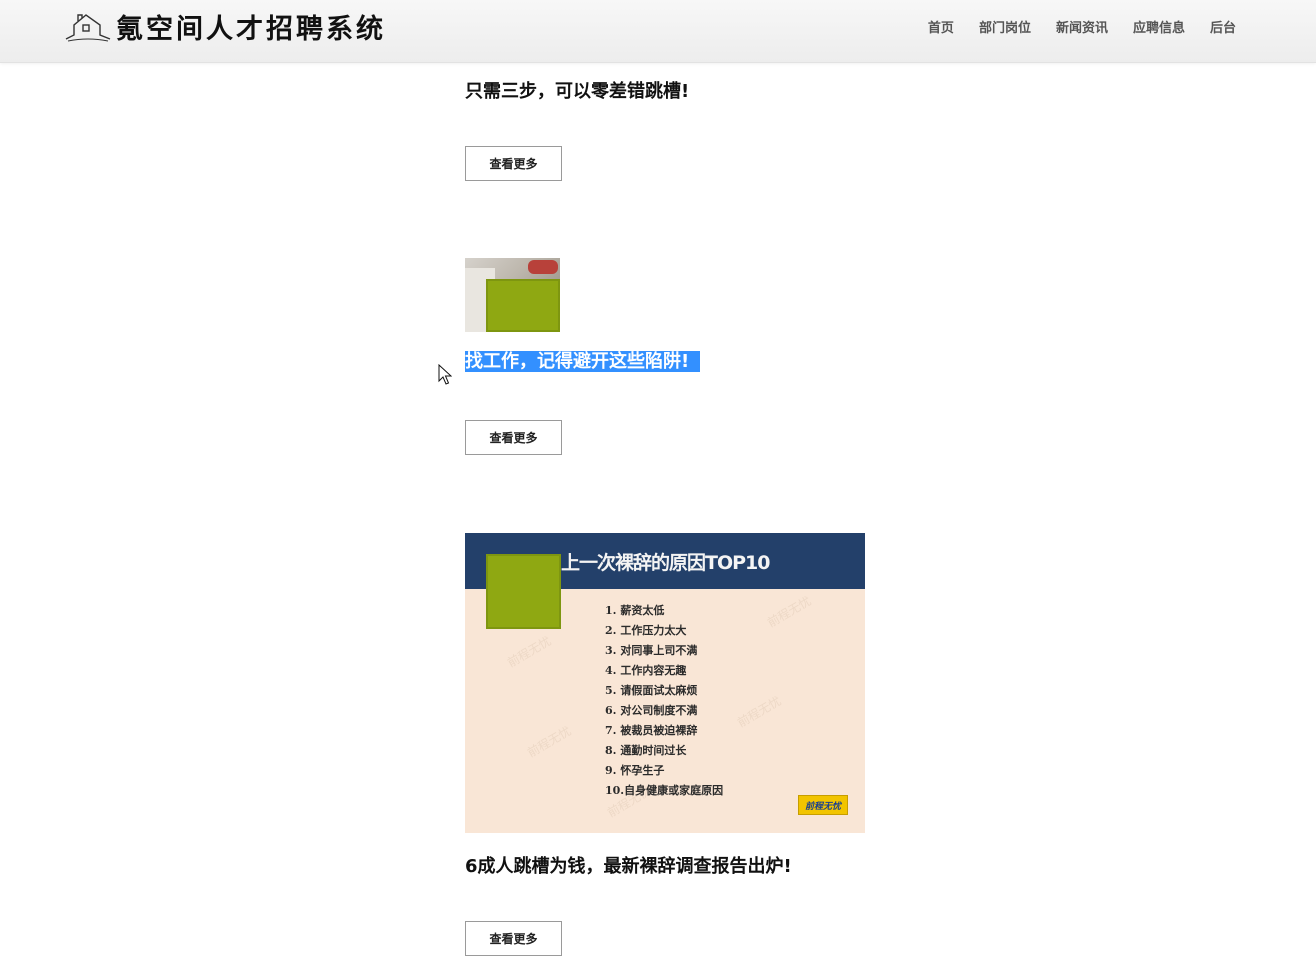 This screenshot has width=1316, height=956. Describe the element at coordinates (635, 770) in the screenshot. I see `poster-list-item: 9. 怀孕生子` at that location.